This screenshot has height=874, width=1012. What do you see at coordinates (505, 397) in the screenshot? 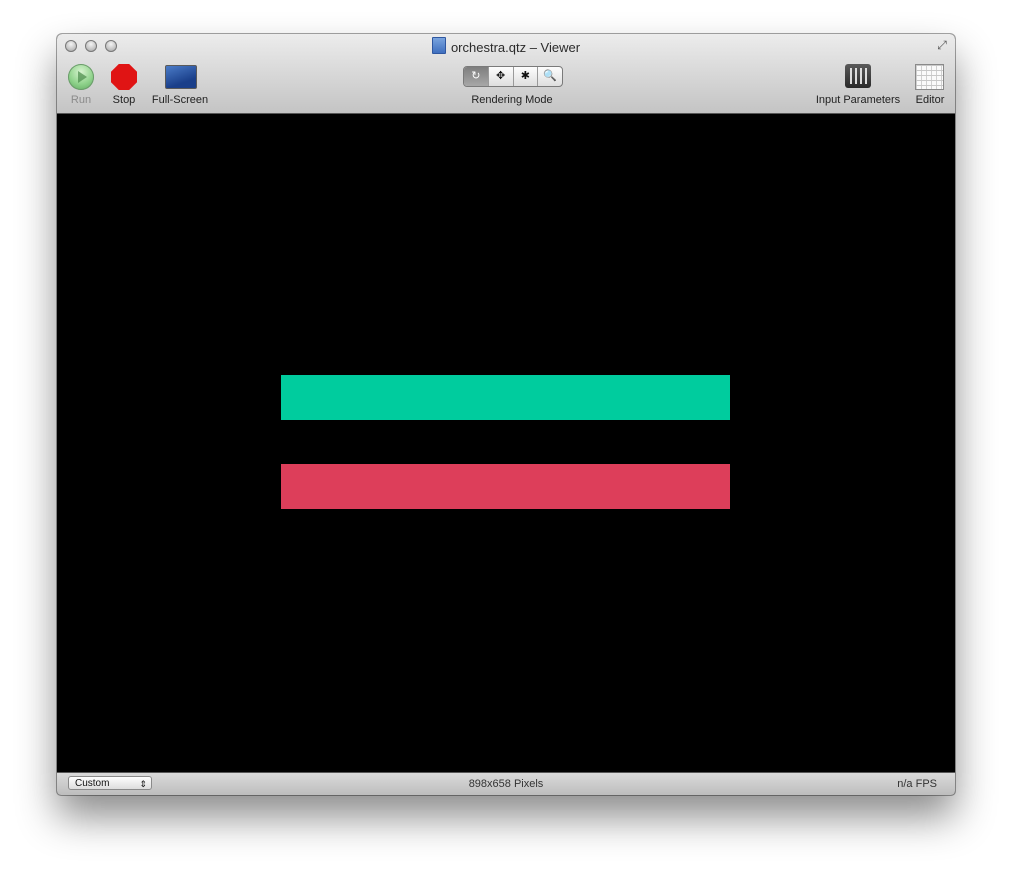
I see `teal-bar` at bounding box center [505, 397].